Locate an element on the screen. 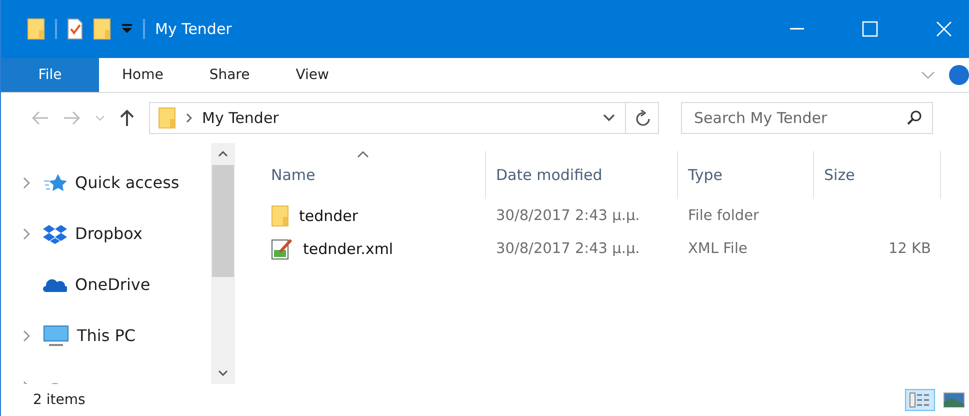 The image size is (969, 416). nav-label: Dropbox is located at coordinates (108, 233).